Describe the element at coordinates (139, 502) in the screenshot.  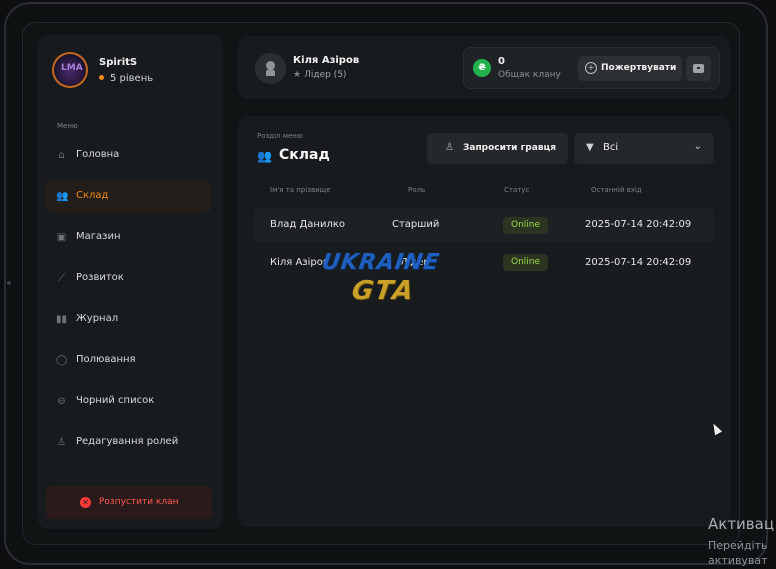
I see `disband-label: Розпустити клан` at that location.